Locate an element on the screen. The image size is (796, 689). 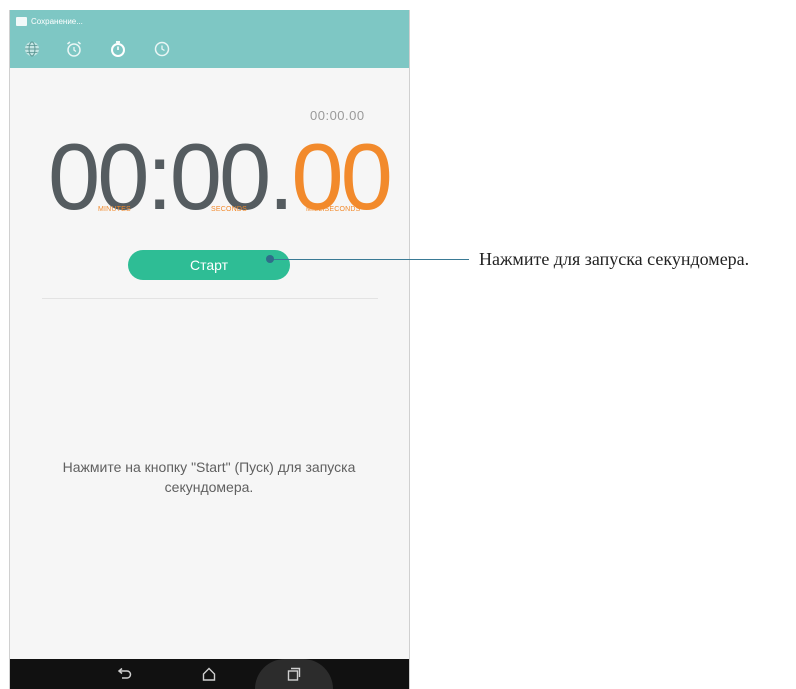
globe-icon is located at coordinates (32, 49).